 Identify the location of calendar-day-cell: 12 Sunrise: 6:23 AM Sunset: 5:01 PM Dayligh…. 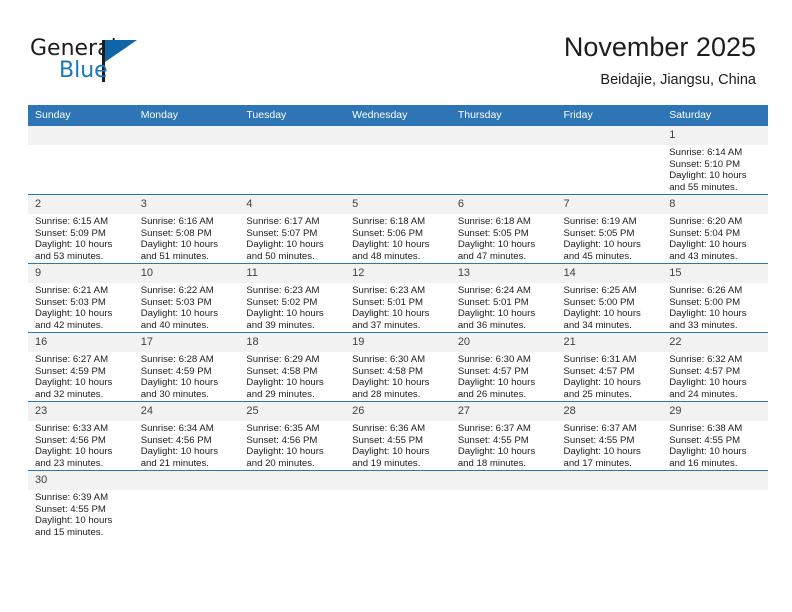
(398, 298).